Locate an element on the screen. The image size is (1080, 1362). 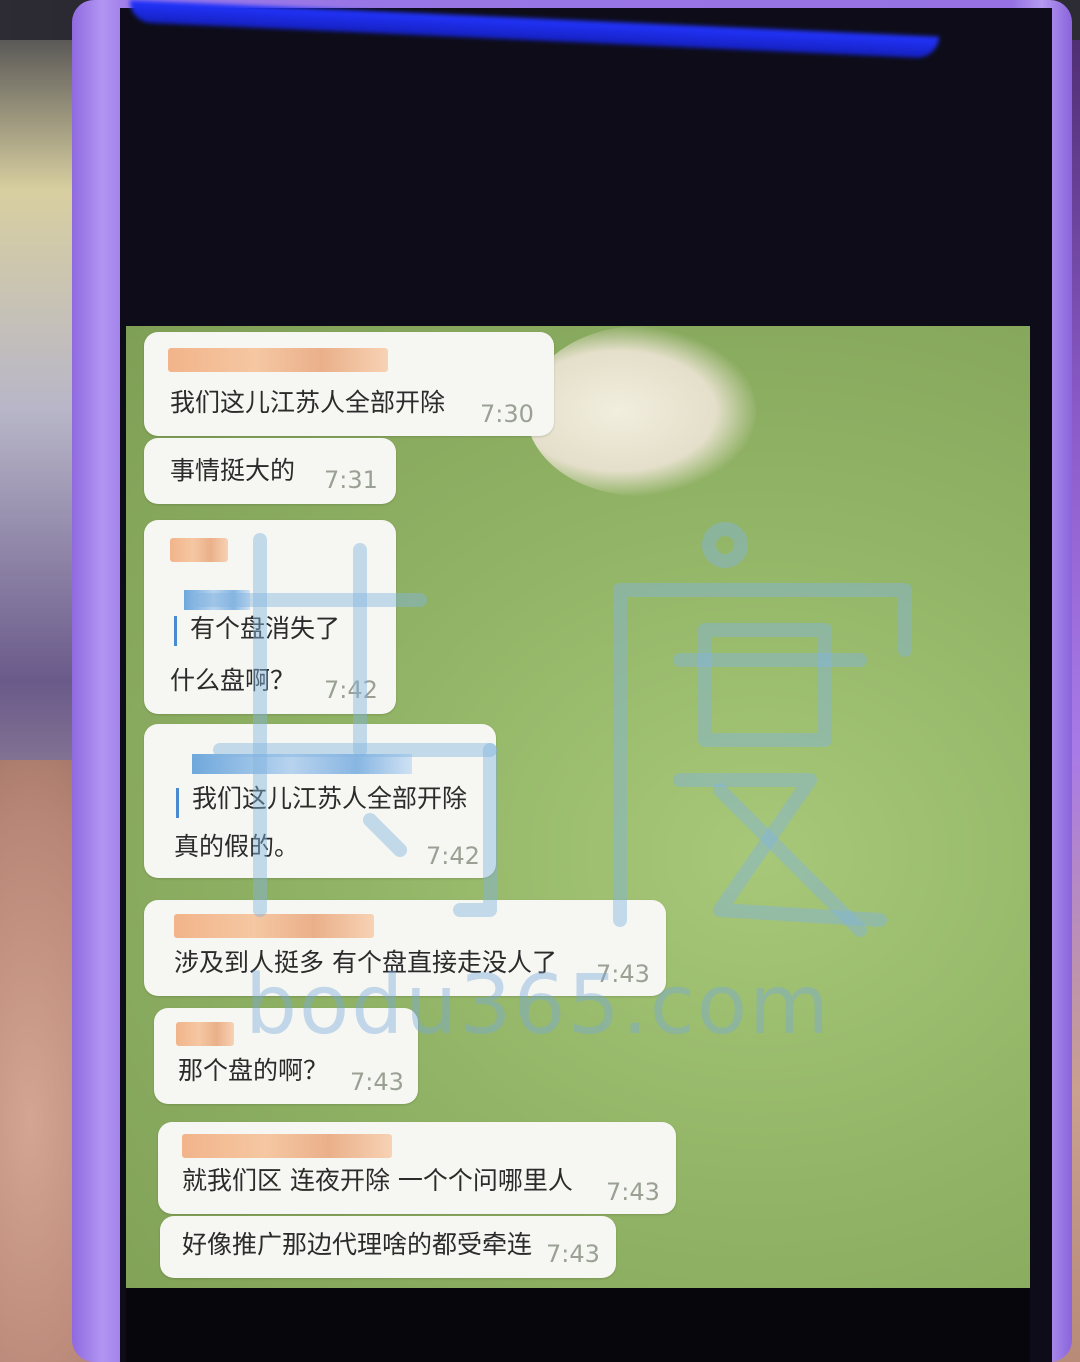
message-text: 我们这儿江苏人全部开除 is located at coordinates (308, 402).